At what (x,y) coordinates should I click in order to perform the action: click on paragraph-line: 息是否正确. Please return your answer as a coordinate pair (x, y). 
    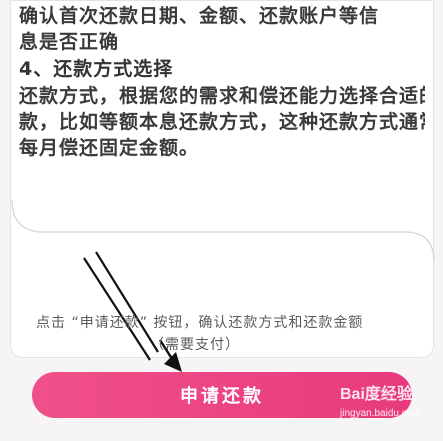
    Looking at the image, I should click on (69, 42).